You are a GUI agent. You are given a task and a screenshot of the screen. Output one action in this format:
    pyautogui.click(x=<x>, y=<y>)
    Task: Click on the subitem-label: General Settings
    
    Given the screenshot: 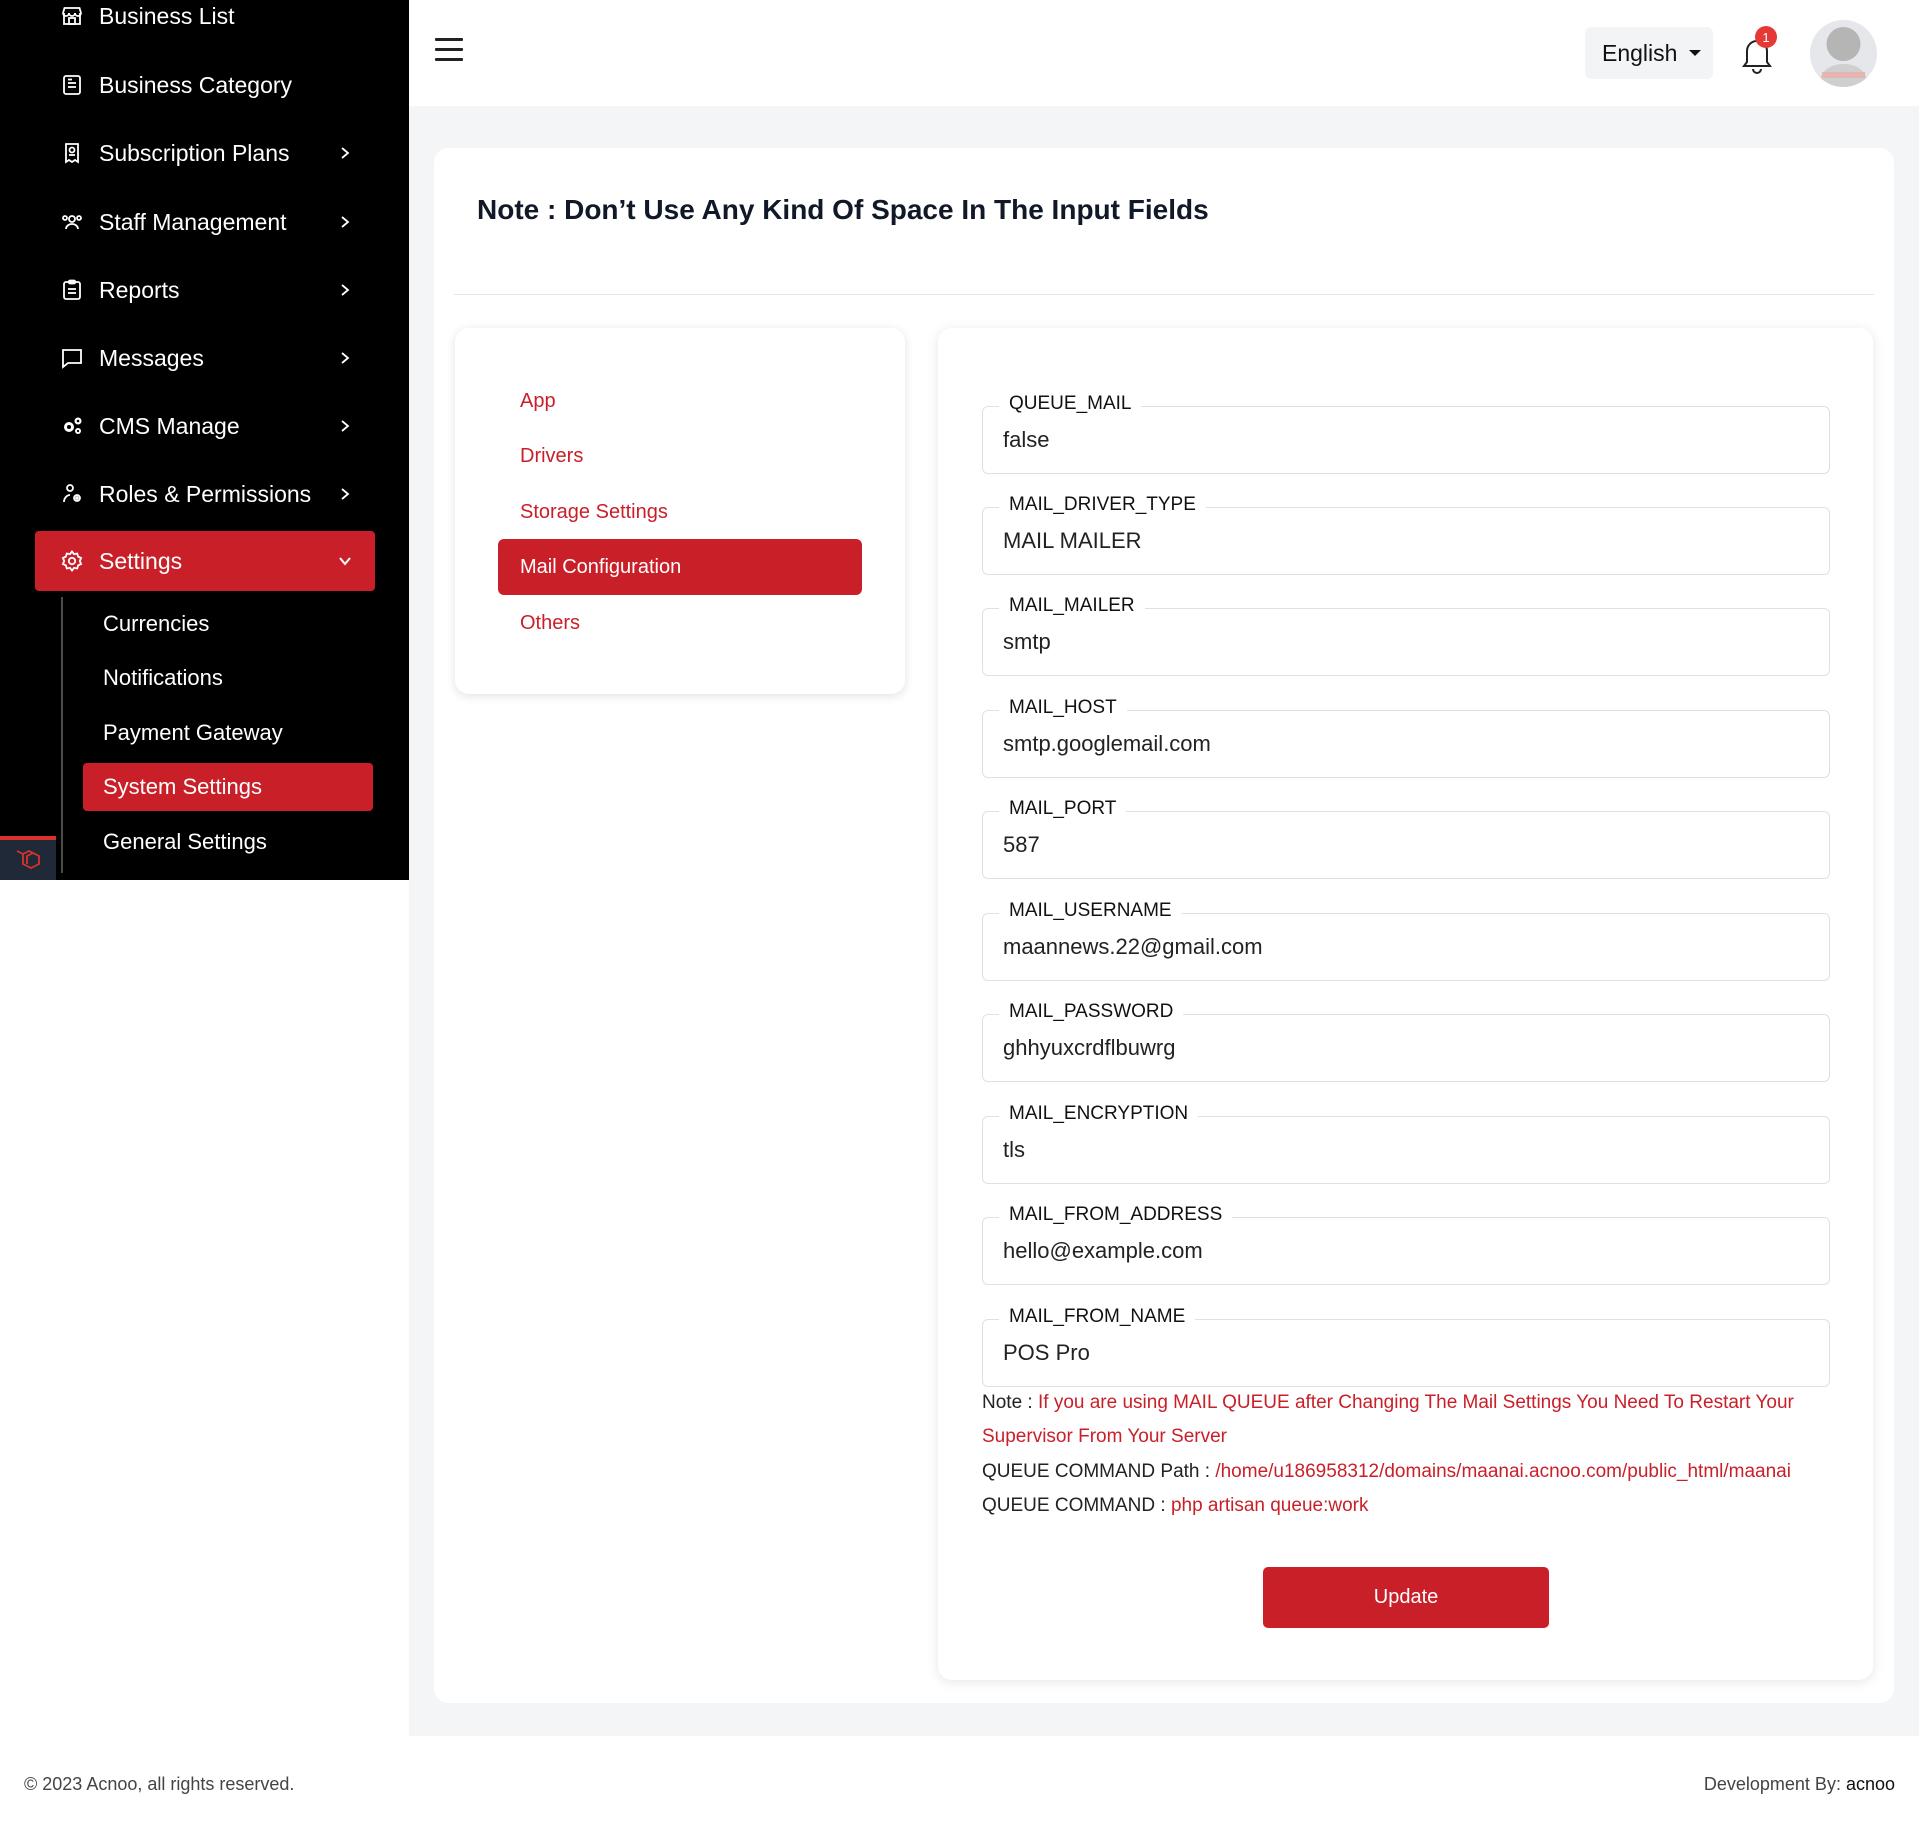 What is the action you would take?
    pyautogui.click(x=185, y=841)
    